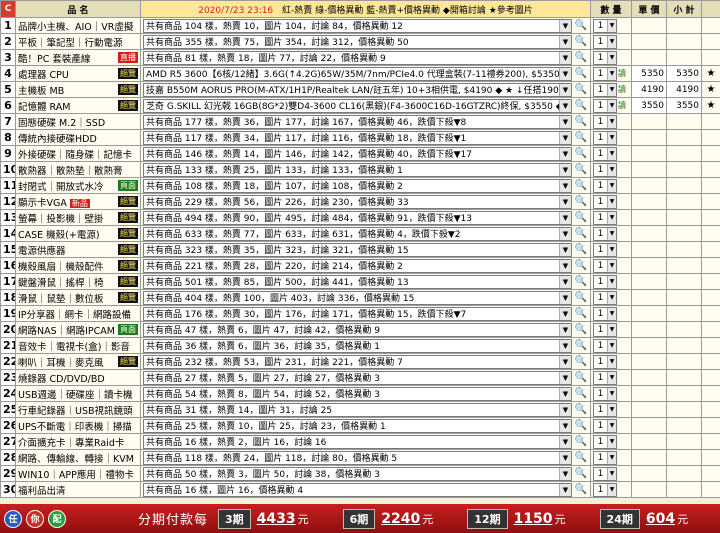  Describe the element at coordinates (78, 153) in the screenshot. I see `category-cell: 外接硬碟｜隨身碟｜記憶卡` at that location.